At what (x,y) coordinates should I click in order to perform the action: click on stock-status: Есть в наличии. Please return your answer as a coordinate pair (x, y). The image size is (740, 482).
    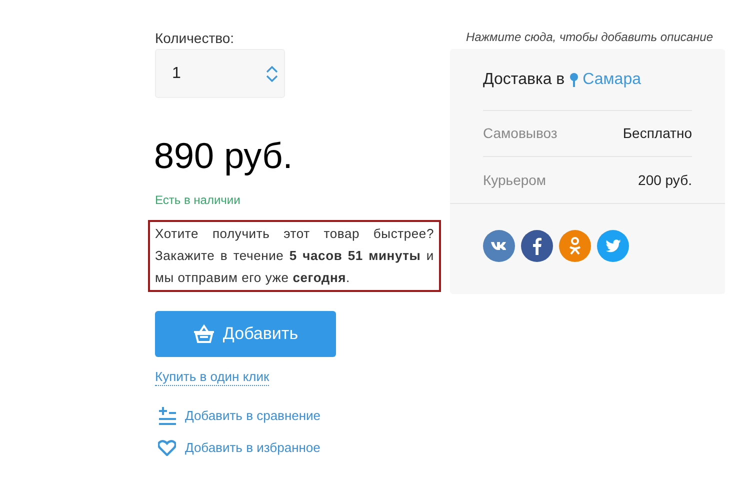
    Looking at the image, I should click on (198, 200).